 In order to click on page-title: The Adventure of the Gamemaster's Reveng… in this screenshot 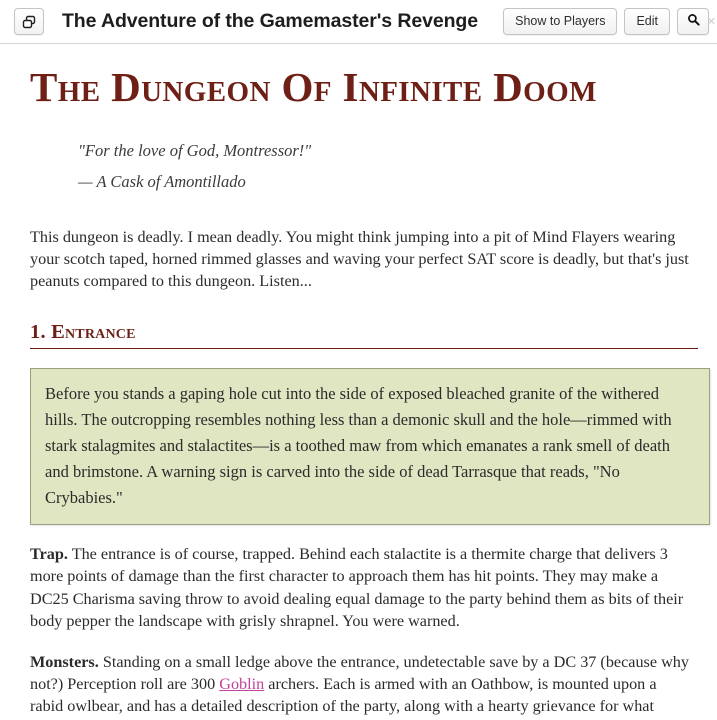, I will do `click(270, 21)`.